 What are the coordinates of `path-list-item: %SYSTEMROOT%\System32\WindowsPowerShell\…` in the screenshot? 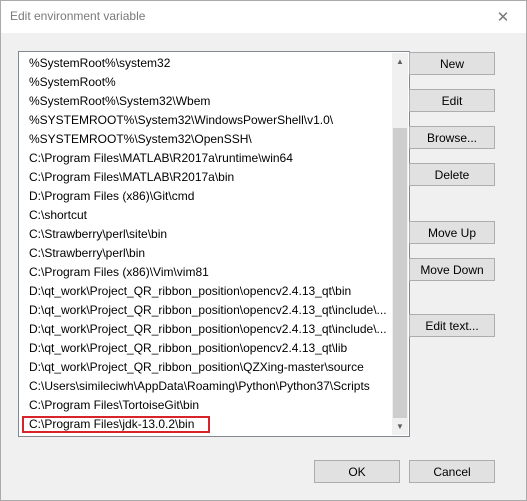 It's located at (206, 120).